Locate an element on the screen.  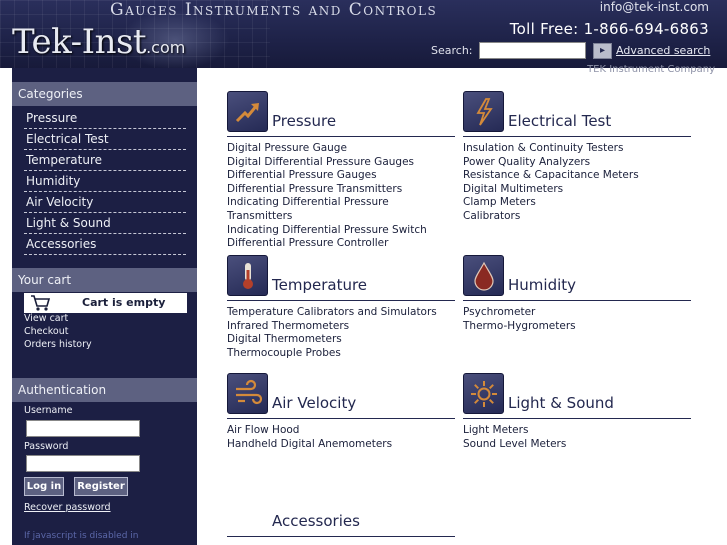
list-item: Air Flow Hood is located at coordinates (341, 431).